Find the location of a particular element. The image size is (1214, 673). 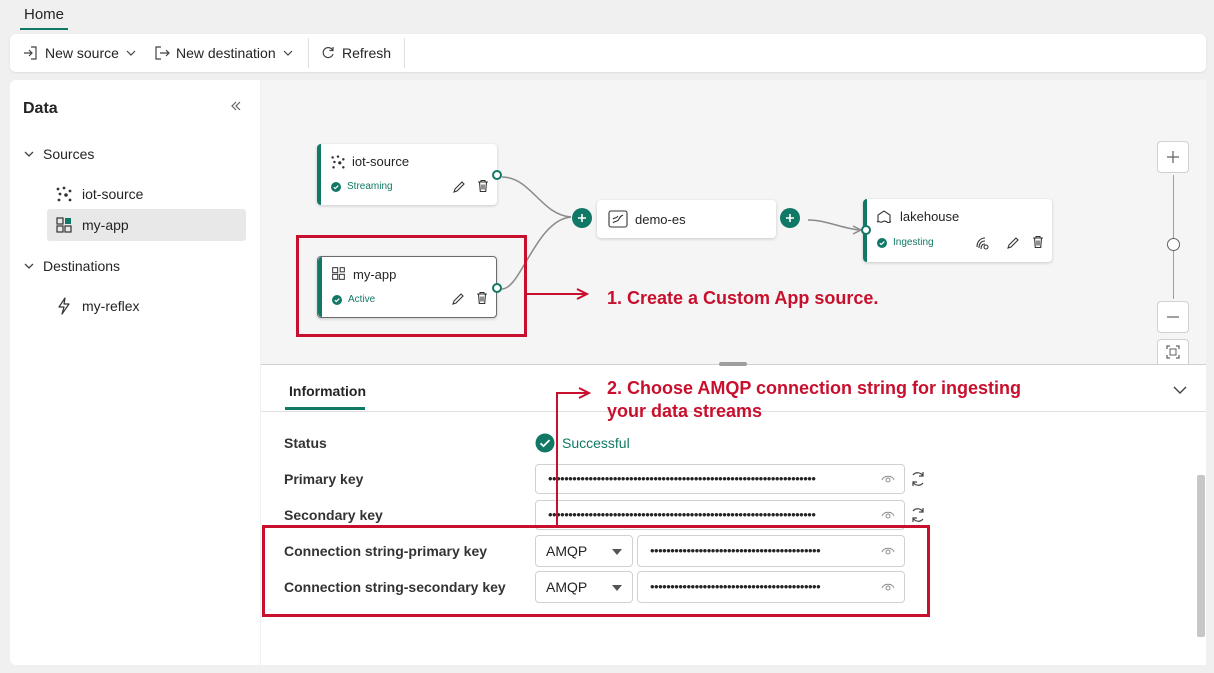

regenerate-secondary-key-button is located at coordinates (918, 515).